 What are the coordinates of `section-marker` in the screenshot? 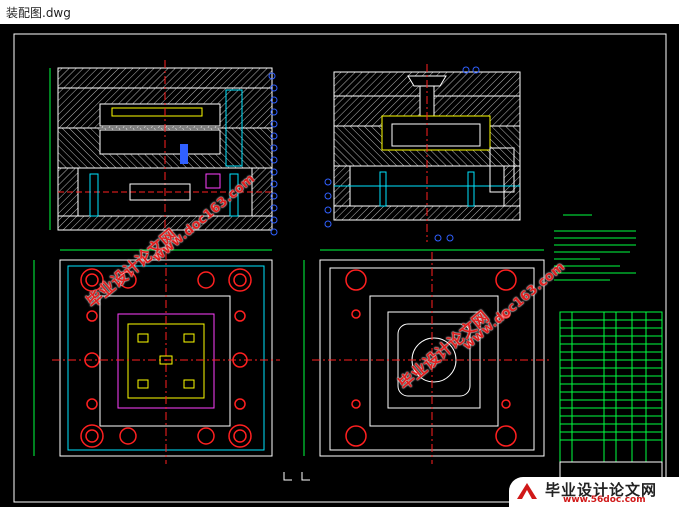 It's located at (296, 476).